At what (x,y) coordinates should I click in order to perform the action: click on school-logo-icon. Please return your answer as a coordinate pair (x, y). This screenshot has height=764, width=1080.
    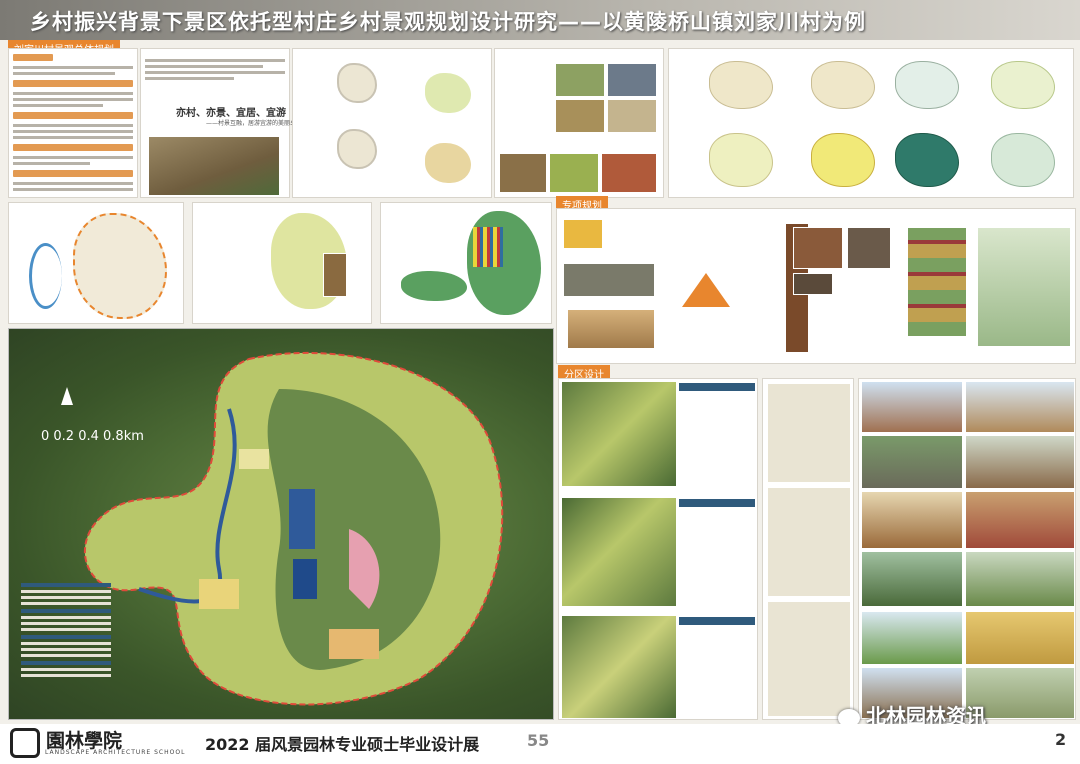
    Looking at the image, I should click on (25, 743).